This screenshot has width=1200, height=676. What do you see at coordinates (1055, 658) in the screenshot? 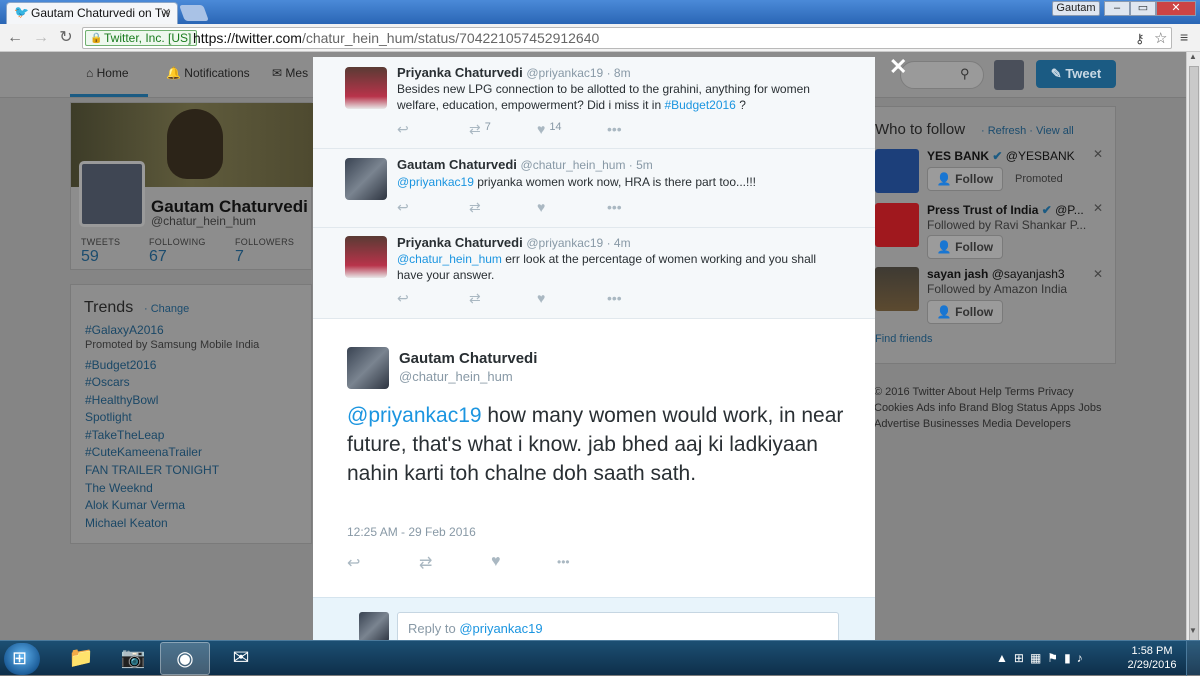
I see `tray-flag-icon: ⚑` at bounding box center [1055, 658].